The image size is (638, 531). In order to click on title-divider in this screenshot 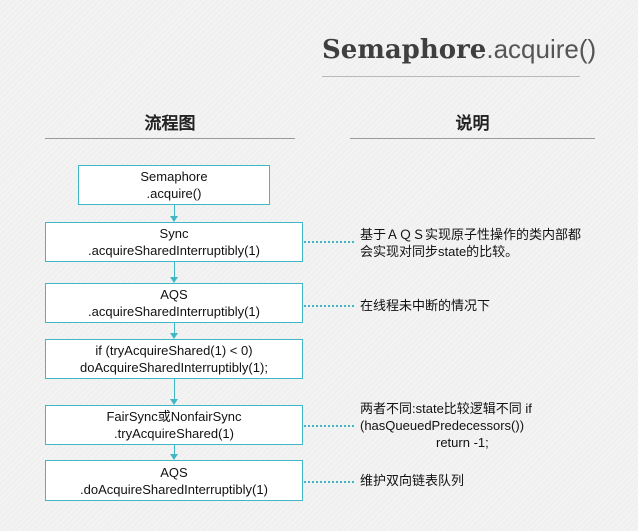, I will do `click(451, 76)`.